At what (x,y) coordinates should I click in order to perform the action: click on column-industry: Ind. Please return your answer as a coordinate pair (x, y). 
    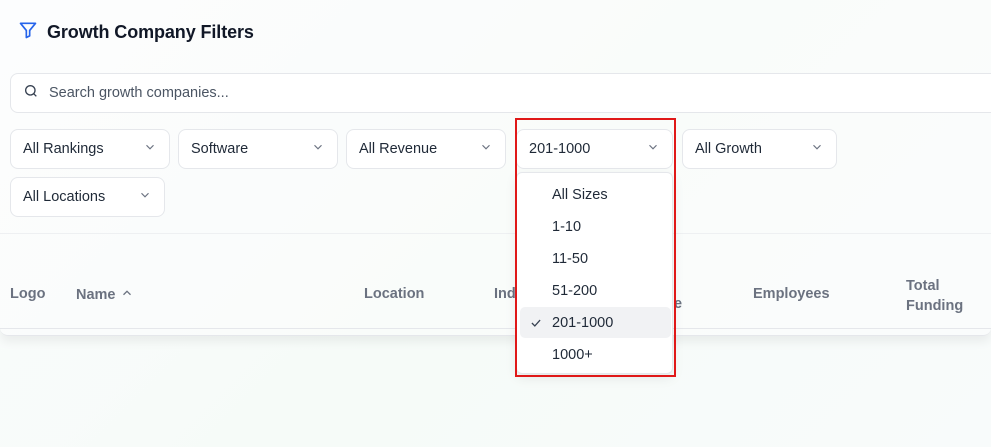
    Looking at the image, I should click on (505, 294).